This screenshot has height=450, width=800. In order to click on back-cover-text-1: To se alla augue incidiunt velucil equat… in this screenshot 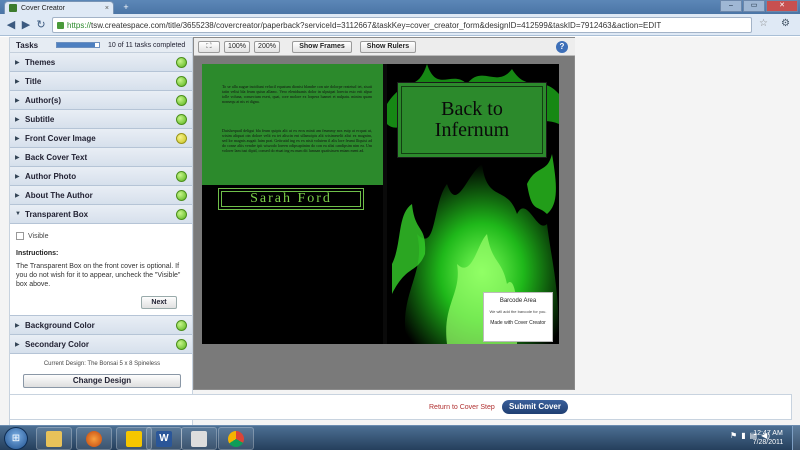, I will do `click(297, 94)`.